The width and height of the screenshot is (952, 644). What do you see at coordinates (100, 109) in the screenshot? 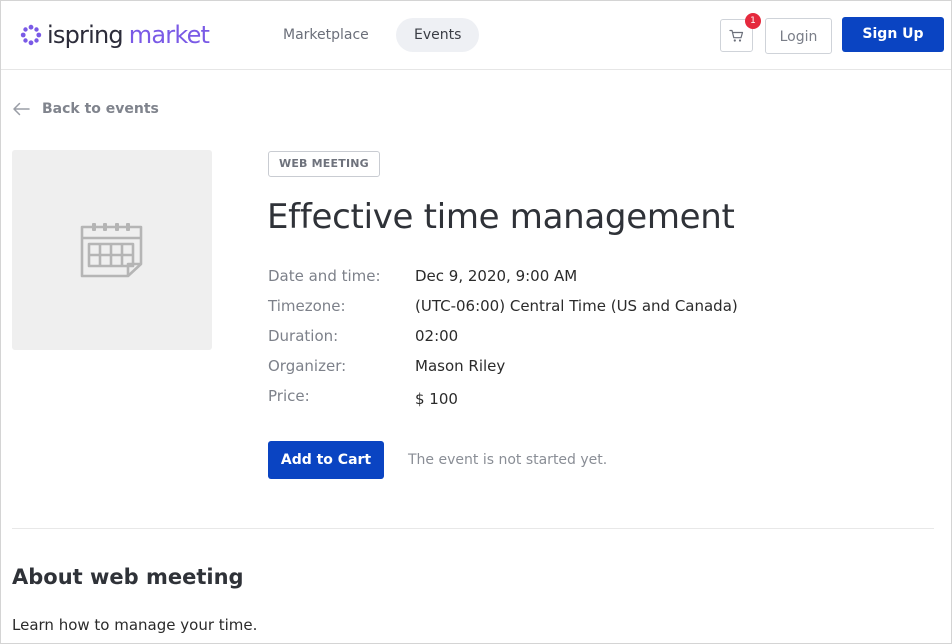
I see `back-link-label: Back to events` at bounding box center [100, 109].